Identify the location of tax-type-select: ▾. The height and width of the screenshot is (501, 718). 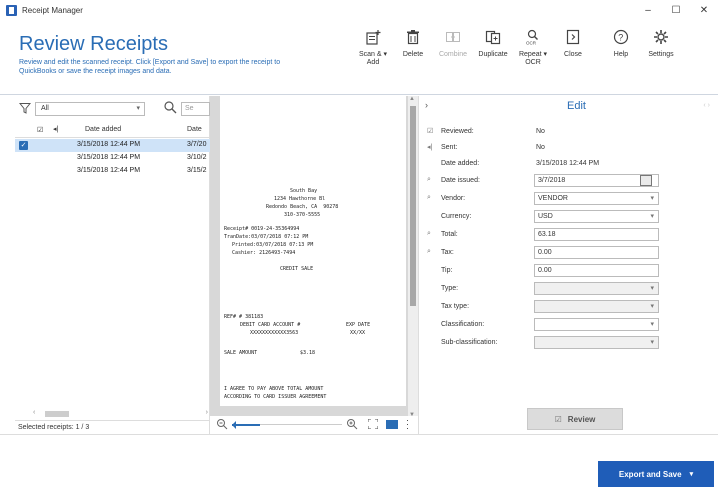
(596, 306).